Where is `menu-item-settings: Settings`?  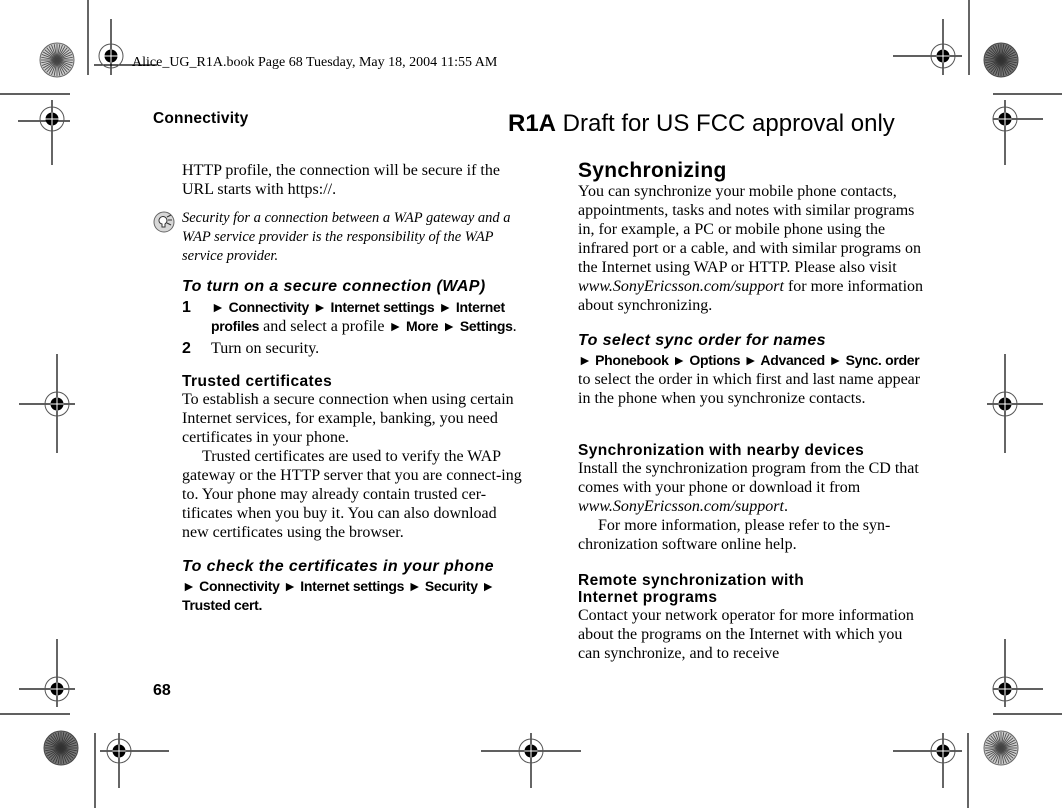 menu-item-settings: Settings is located at coordinates (486, 326).